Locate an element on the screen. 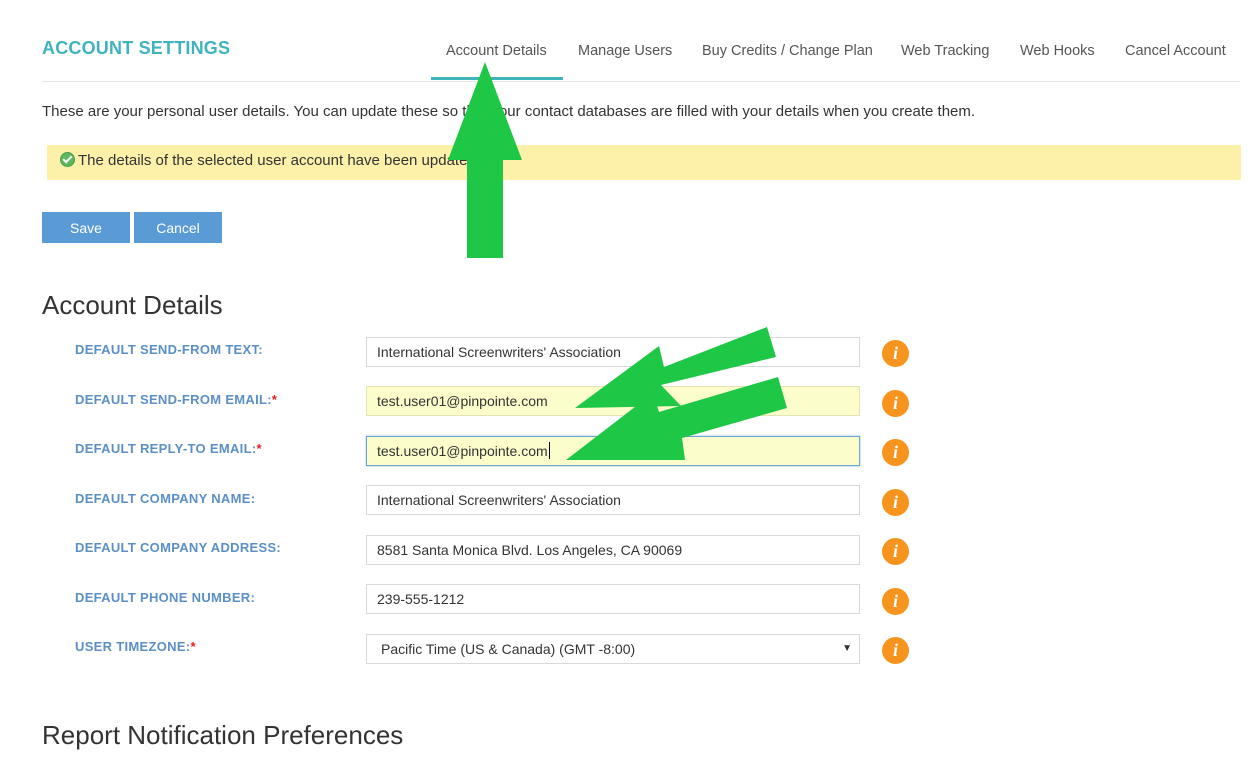  phone-number-label: DEFAULT PHONE NUMBER: is located at coordinates (165, 597).